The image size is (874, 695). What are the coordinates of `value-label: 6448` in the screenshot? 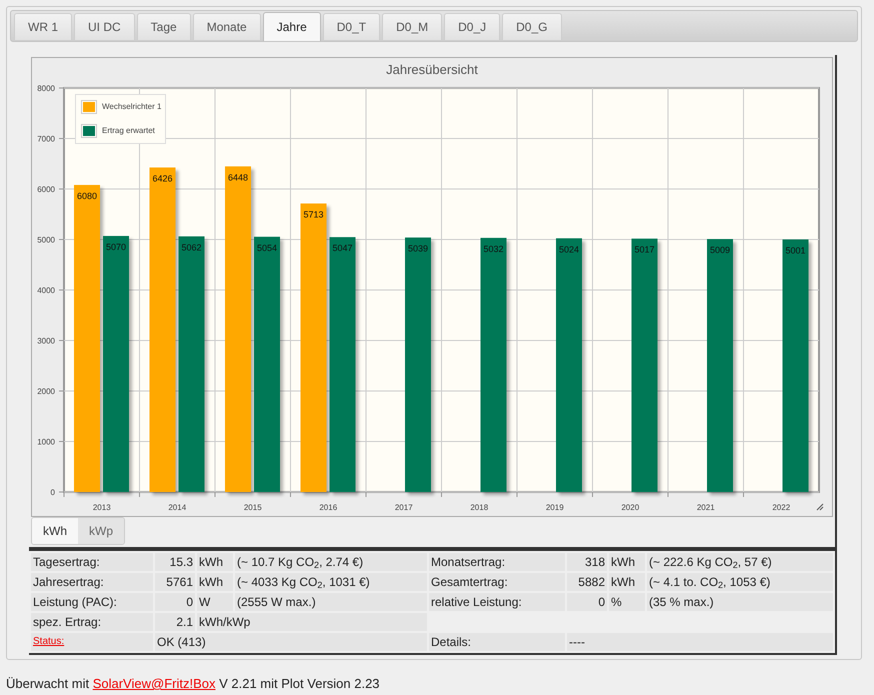 It's located at (238, 177).